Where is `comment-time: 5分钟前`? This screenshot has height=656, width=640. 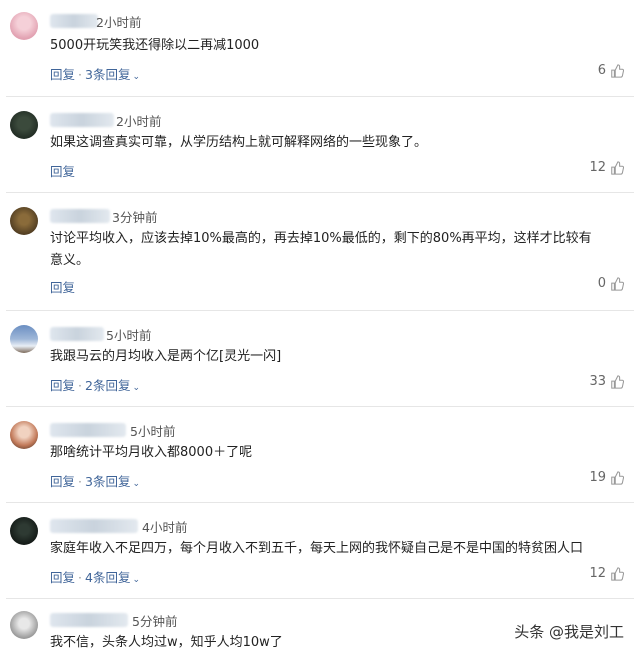
comment-time: 5分钟前 is located at coordinates (155, 621).